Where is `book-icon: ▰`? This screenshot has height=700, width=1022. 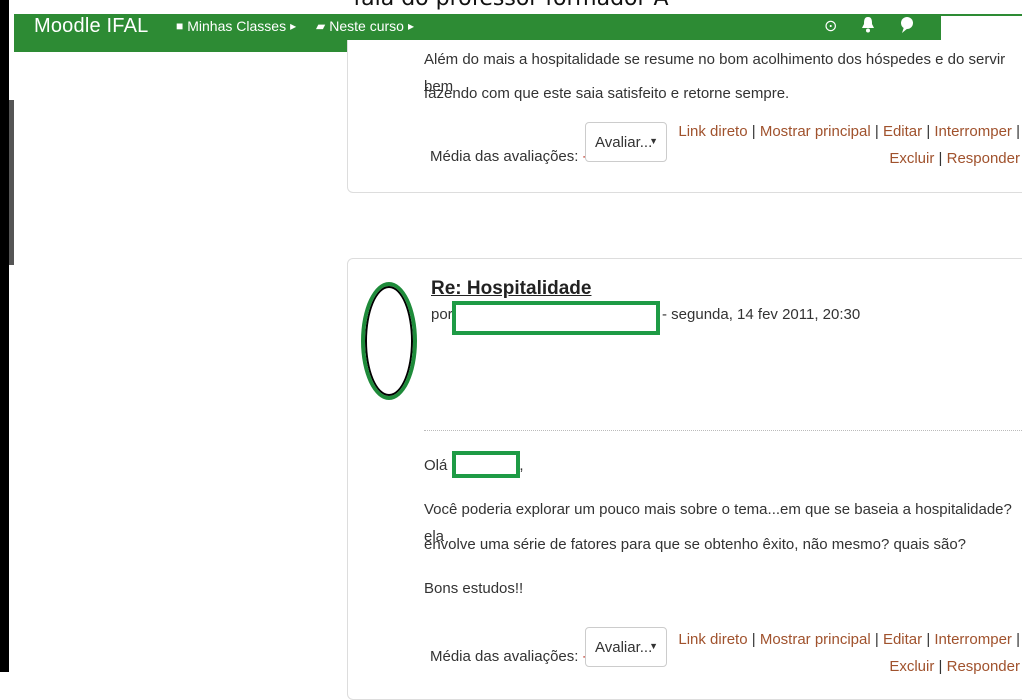
book-icon: ▰ is located at coordinates (321, 26).